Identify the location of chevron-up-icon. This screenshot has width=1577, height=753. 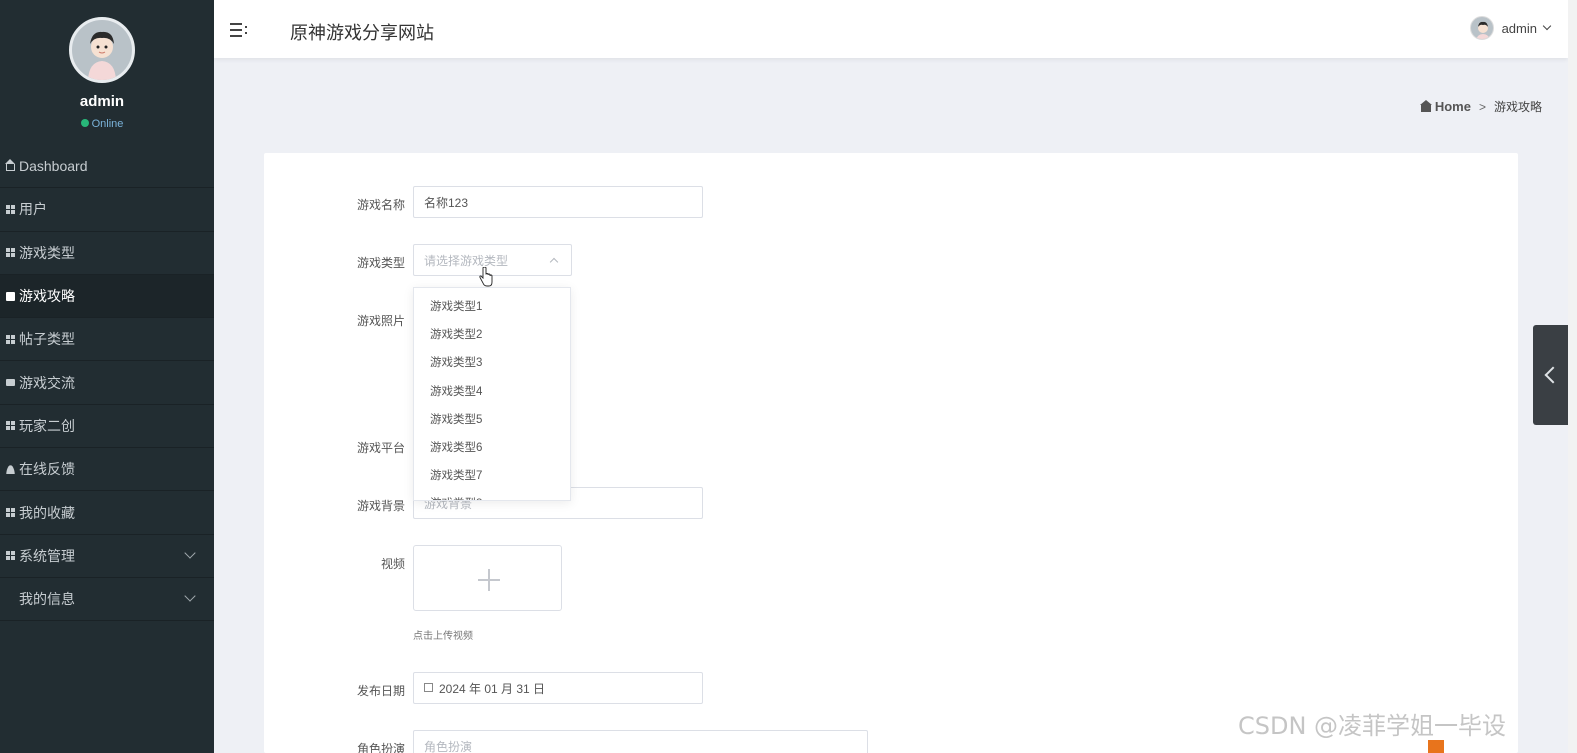
(554, 262).